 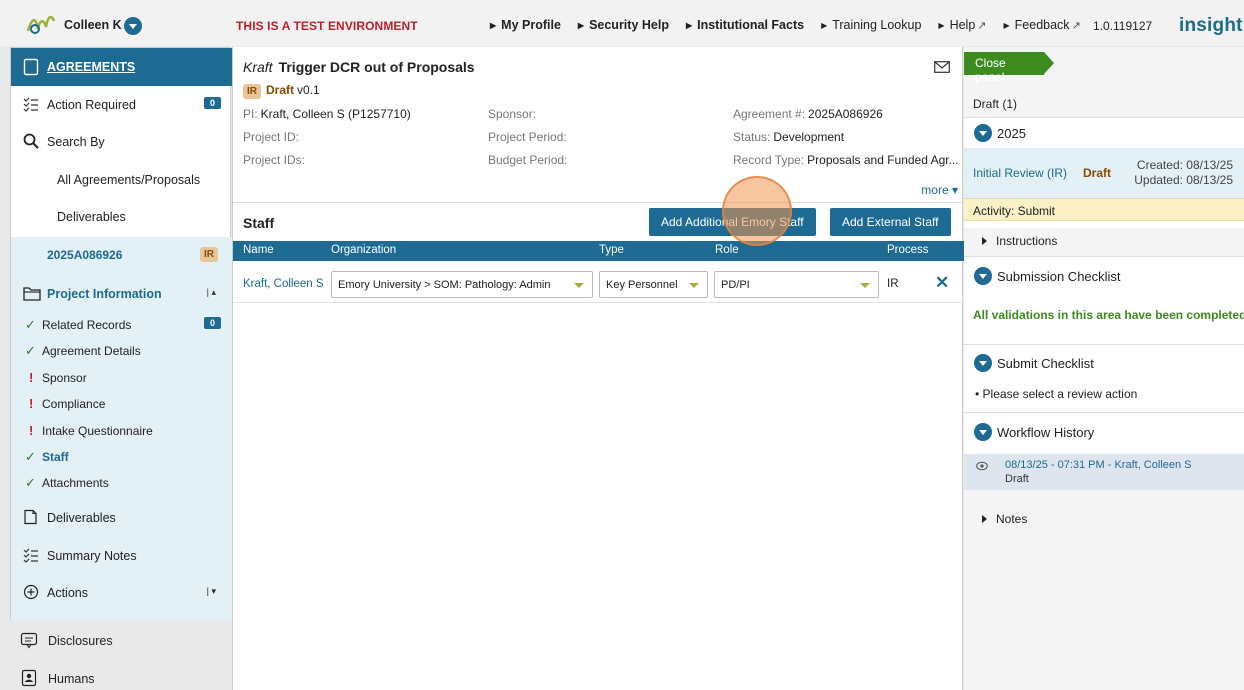 I want to click on checklist-item: • Please select a review action, so click(x=1056, y=394).